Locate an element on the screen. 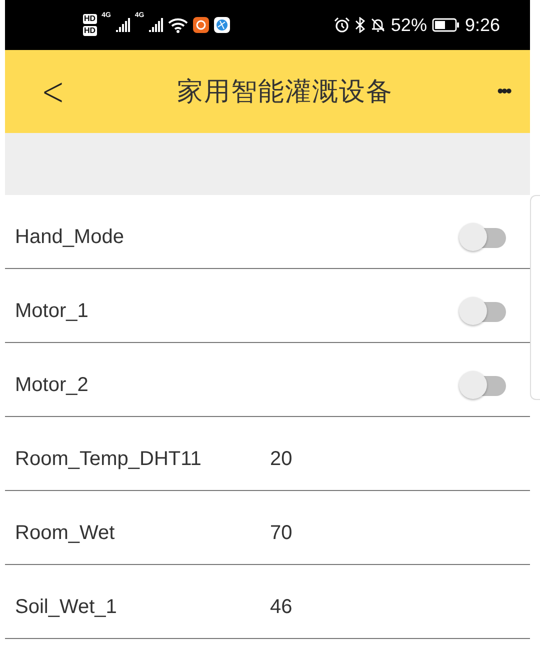 Image resolution: width=540 pixels, height=650 pixels. bluetooth-icon is located at coordinates (359, 25).